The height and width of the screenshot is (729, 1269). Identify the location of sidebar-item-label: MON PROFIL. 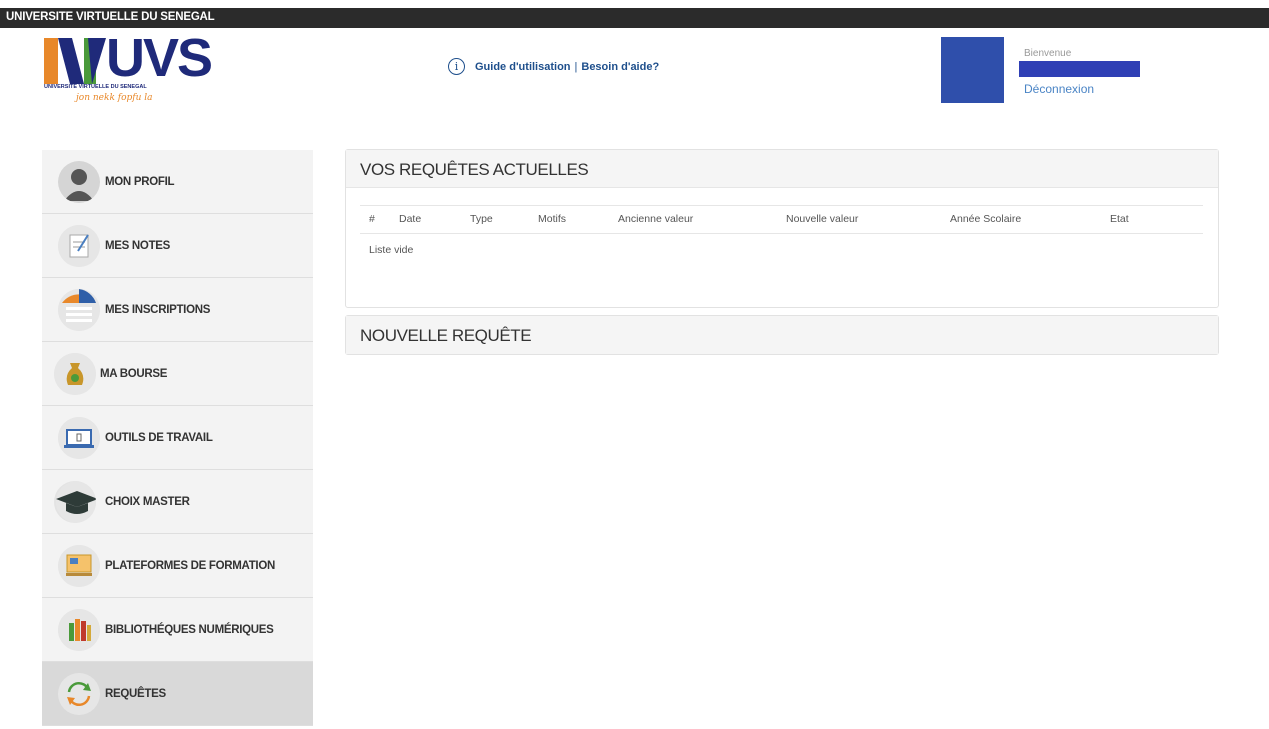
(140, 181).